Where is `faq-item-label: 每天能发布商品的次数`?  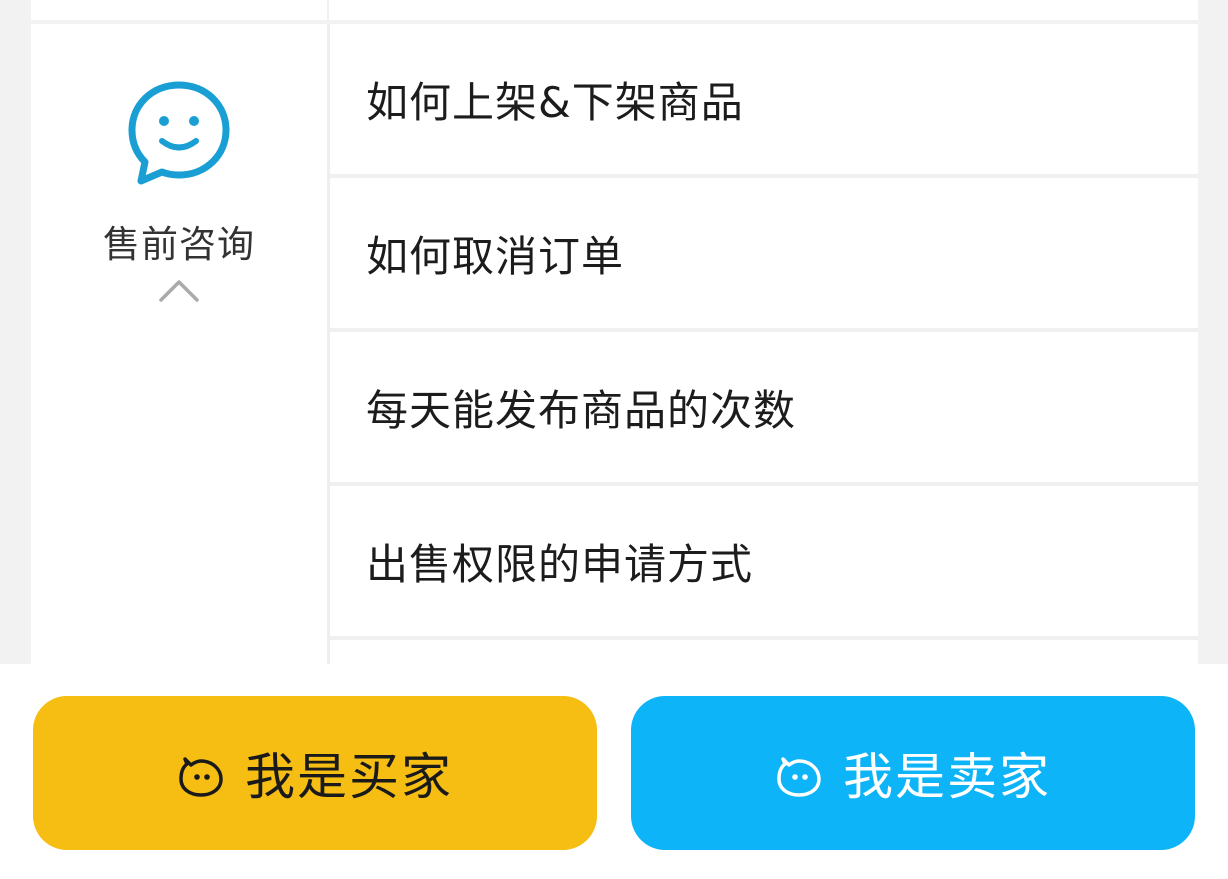
faq-item-label: 每天能发布商品的次数 is located at coordinates (581, 410).